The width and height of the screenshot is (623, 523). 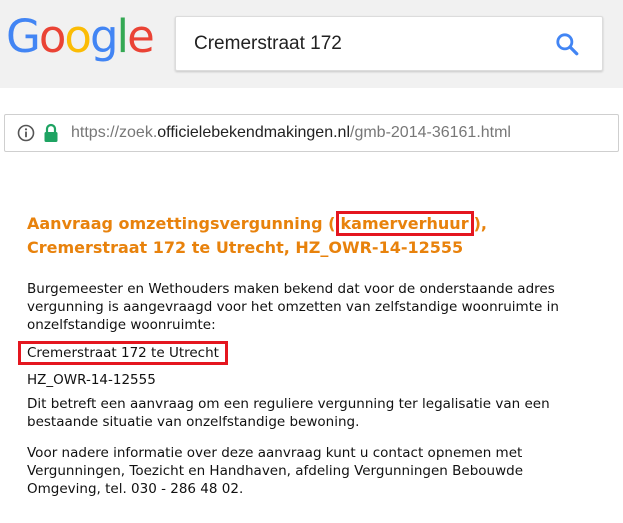 I want to click on title-text-before: Aanvraag omzettingsvergunning (, so click(x=181, y=223).